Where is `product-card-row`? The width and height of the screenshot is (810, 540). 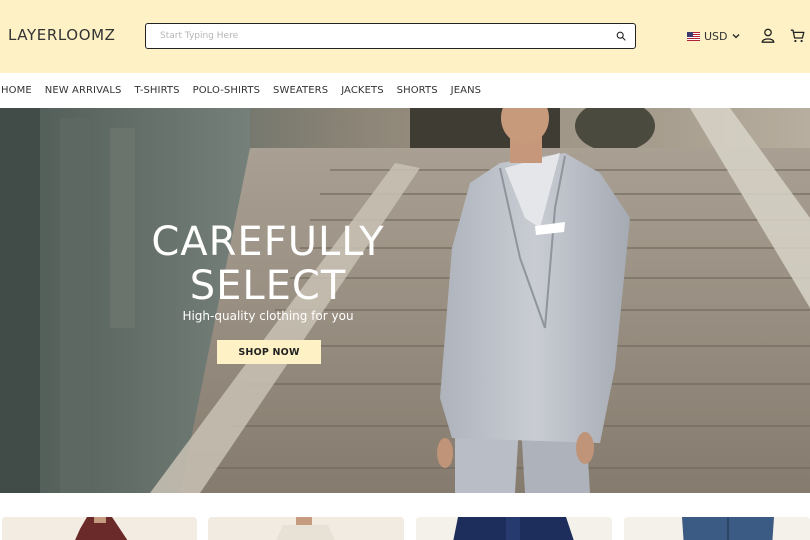 product-card-row is located at coordinates (405, 528).